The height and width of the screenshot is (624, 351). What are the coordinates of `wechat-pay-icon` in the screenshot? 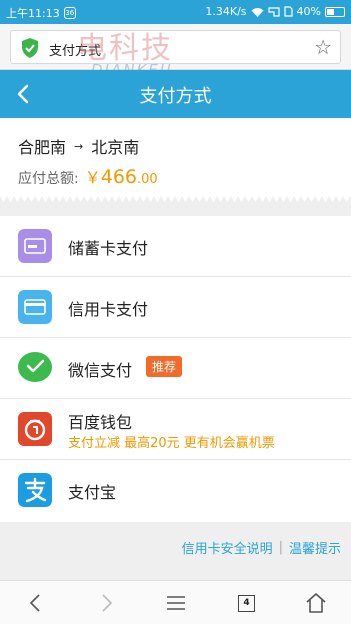 It's located at (35, 367).